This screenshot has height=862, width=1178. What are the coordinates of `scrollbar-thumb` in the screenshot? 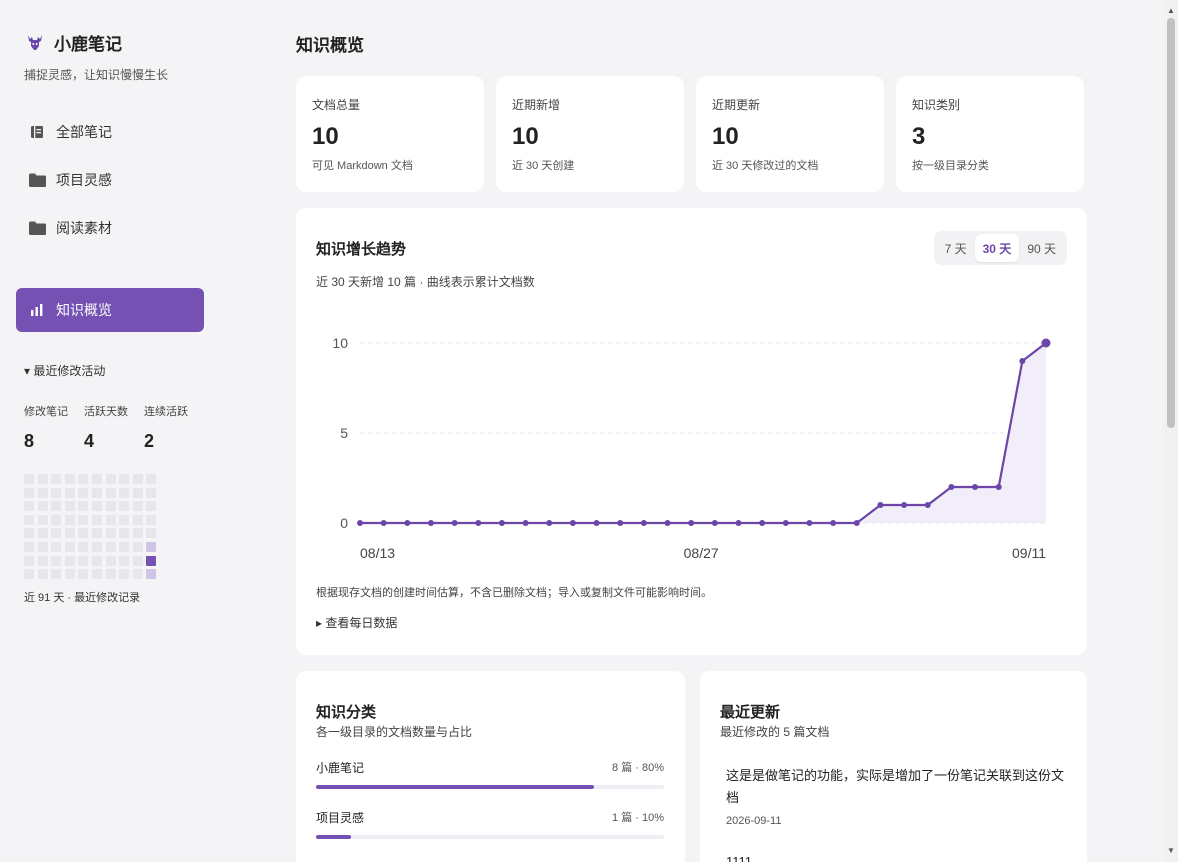 It's located at (1171, 223).